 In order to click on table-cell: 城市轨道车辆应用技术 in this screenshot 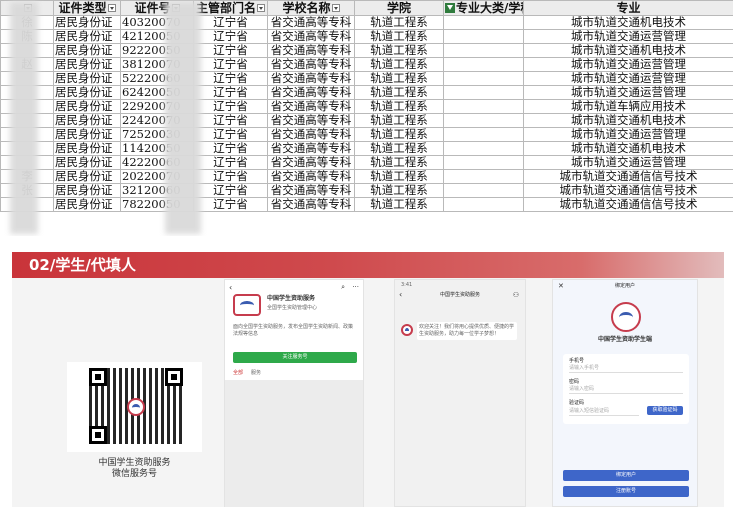, I will do `click(628, 106)`.